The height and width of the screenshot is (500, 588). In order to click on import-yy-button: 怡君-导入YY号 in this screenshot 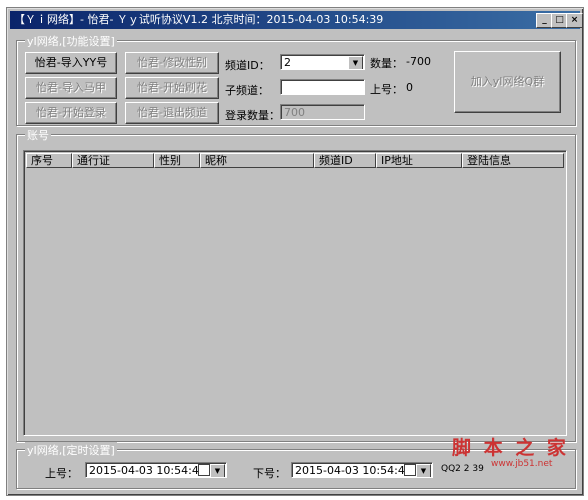, I will do `click(71, 63)`.